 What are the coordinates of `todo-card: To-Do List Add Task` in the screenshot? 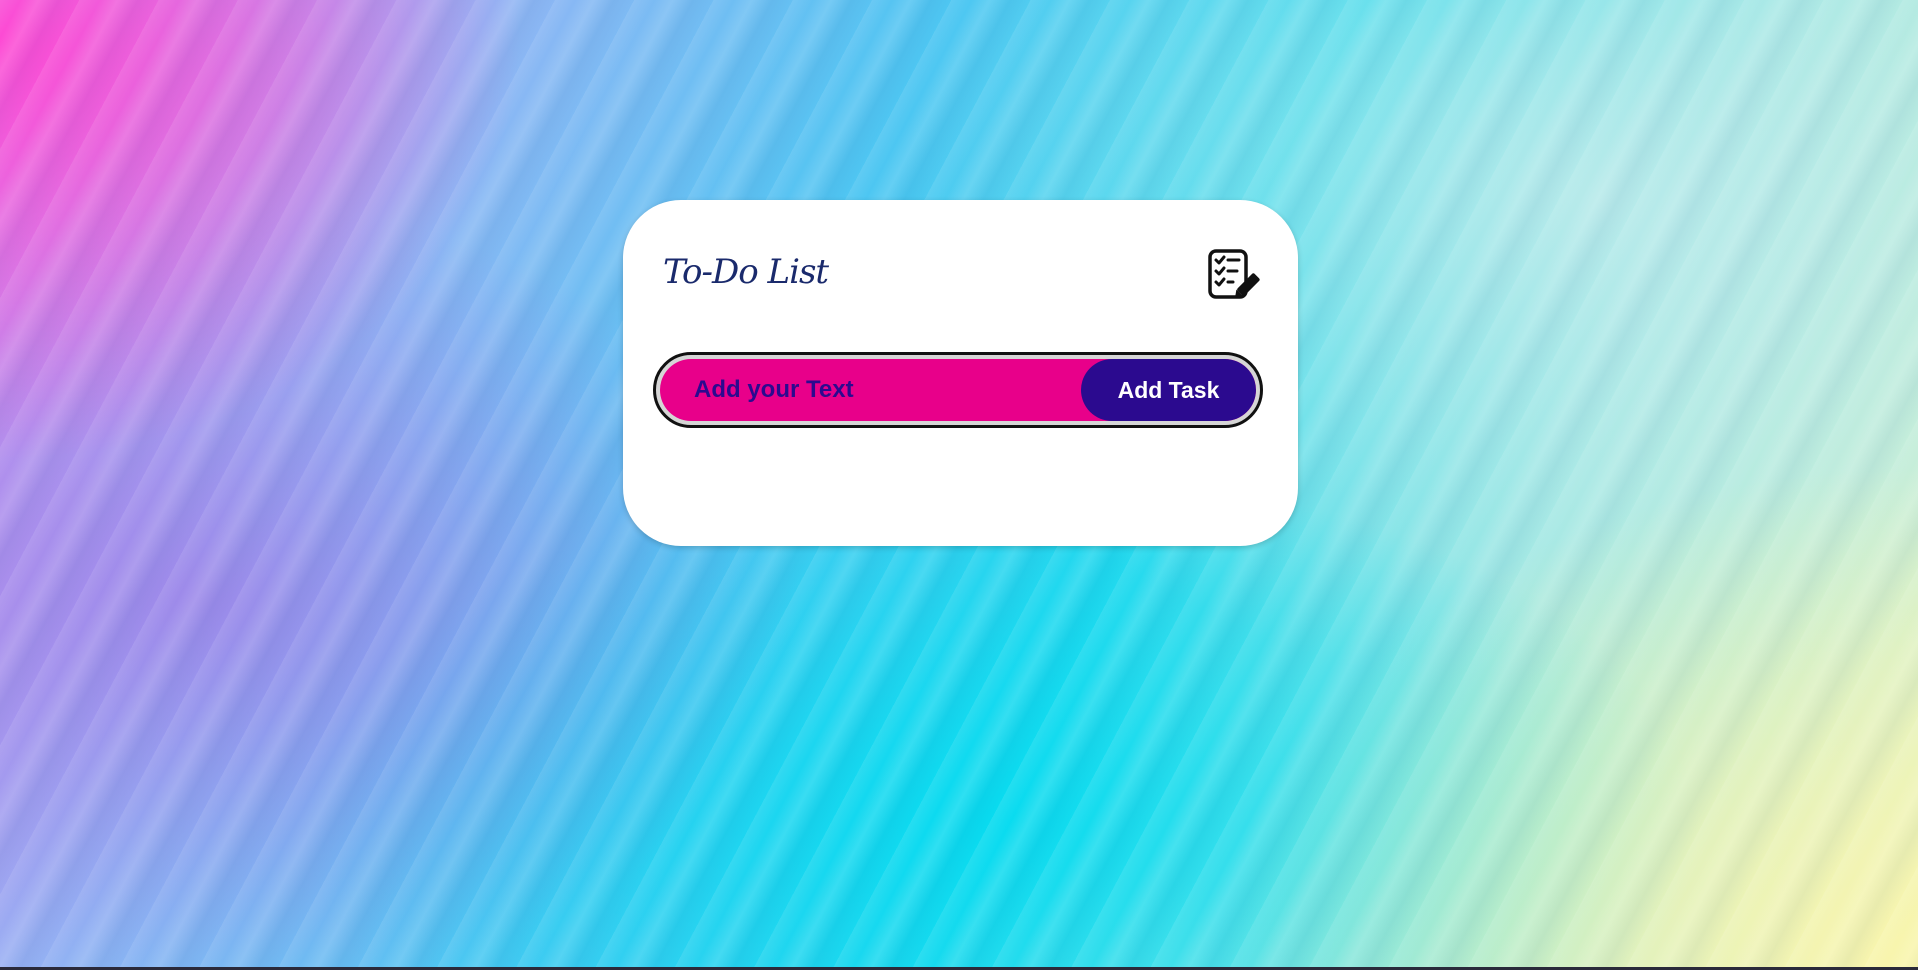 It's located at (960, 373).